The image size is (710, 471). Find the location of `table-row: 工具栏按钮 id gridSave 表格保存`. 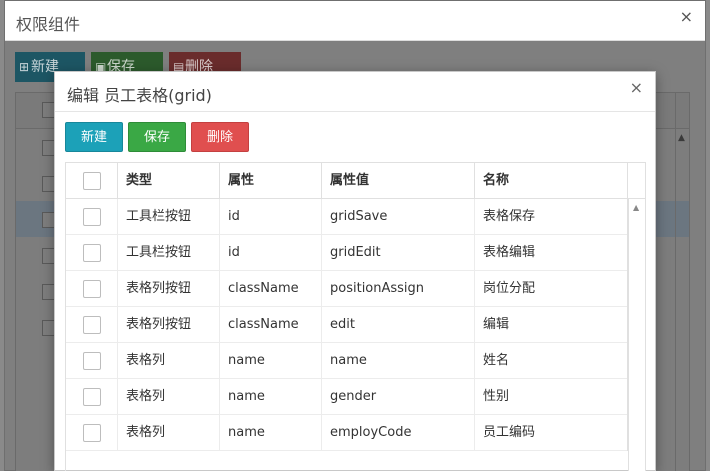

table-row: 工具栏按钮 id gridSave 表格保存 is located at coordinates (348, 217).